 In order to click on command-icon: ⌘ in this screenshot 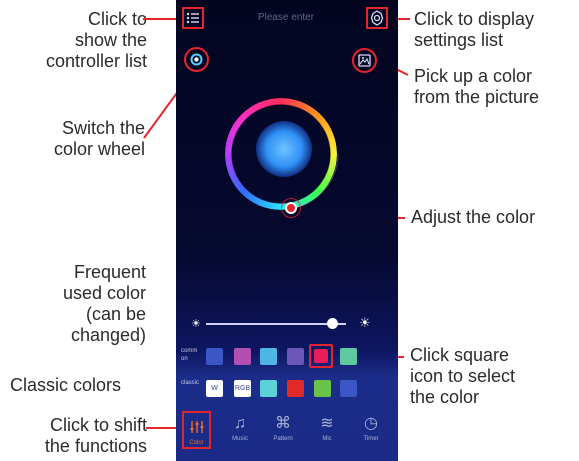, I will do `click(283, 423)`.